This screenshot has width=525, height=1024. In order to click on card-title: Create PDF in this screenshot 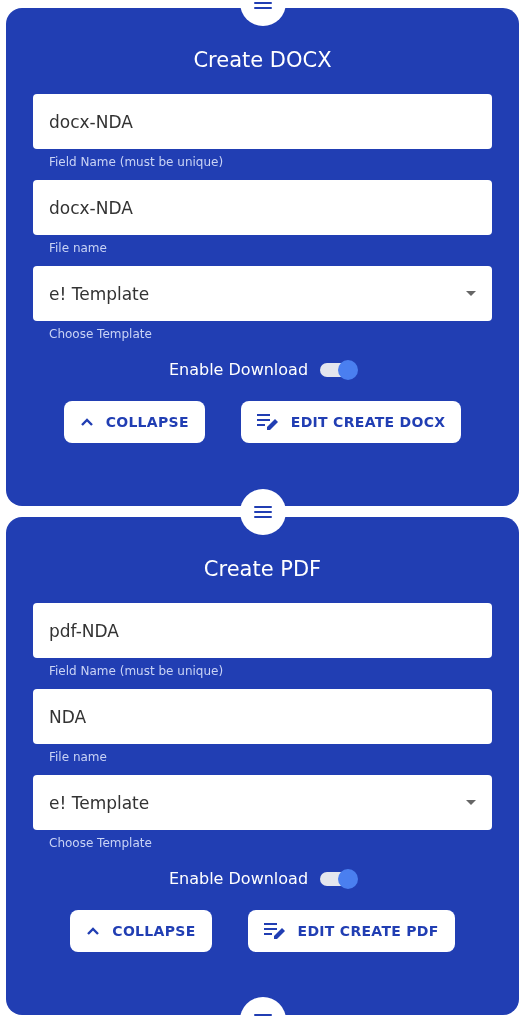, I will do `click(262, 569)`.